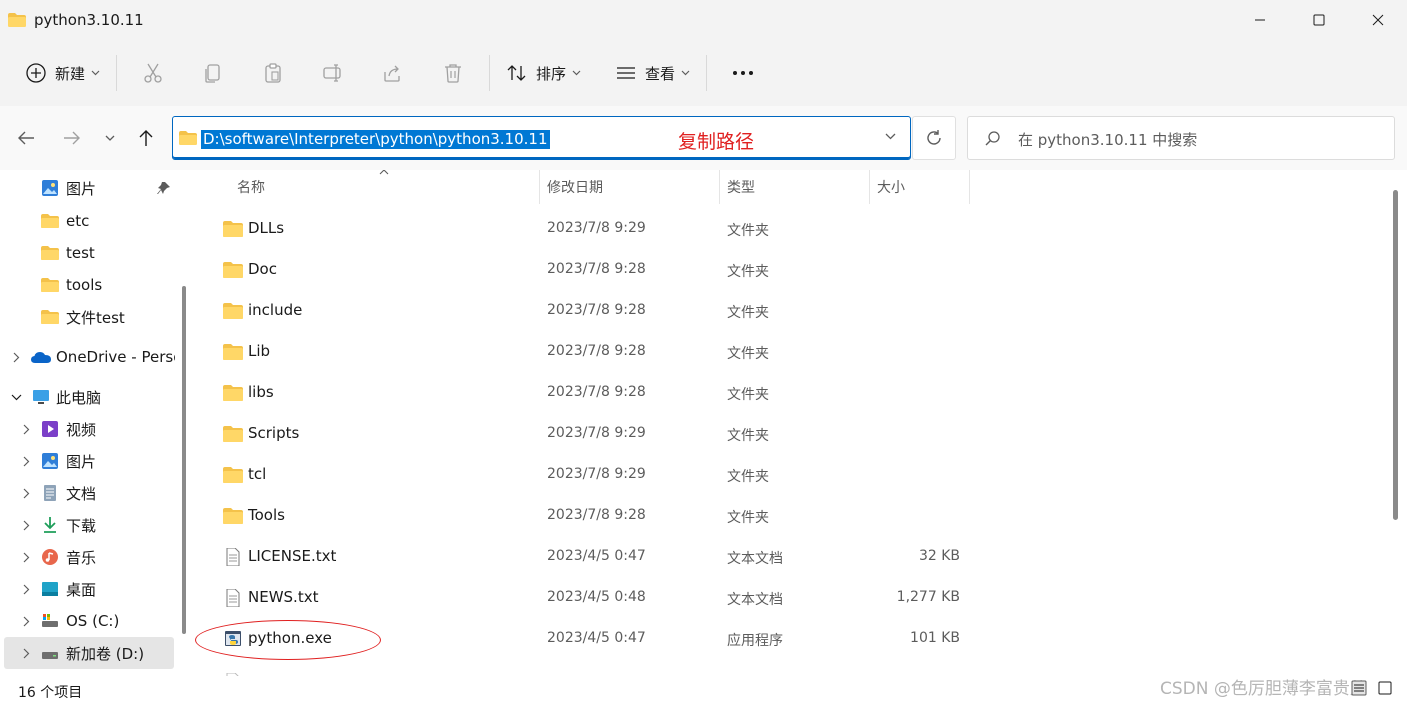 This screenshot has height=706, width=1407. What do you see at coordinates (87, 188) in the screenshot?
I see `sidebar-item-pictures-quick: 图片` at bounding box center [87, 188].